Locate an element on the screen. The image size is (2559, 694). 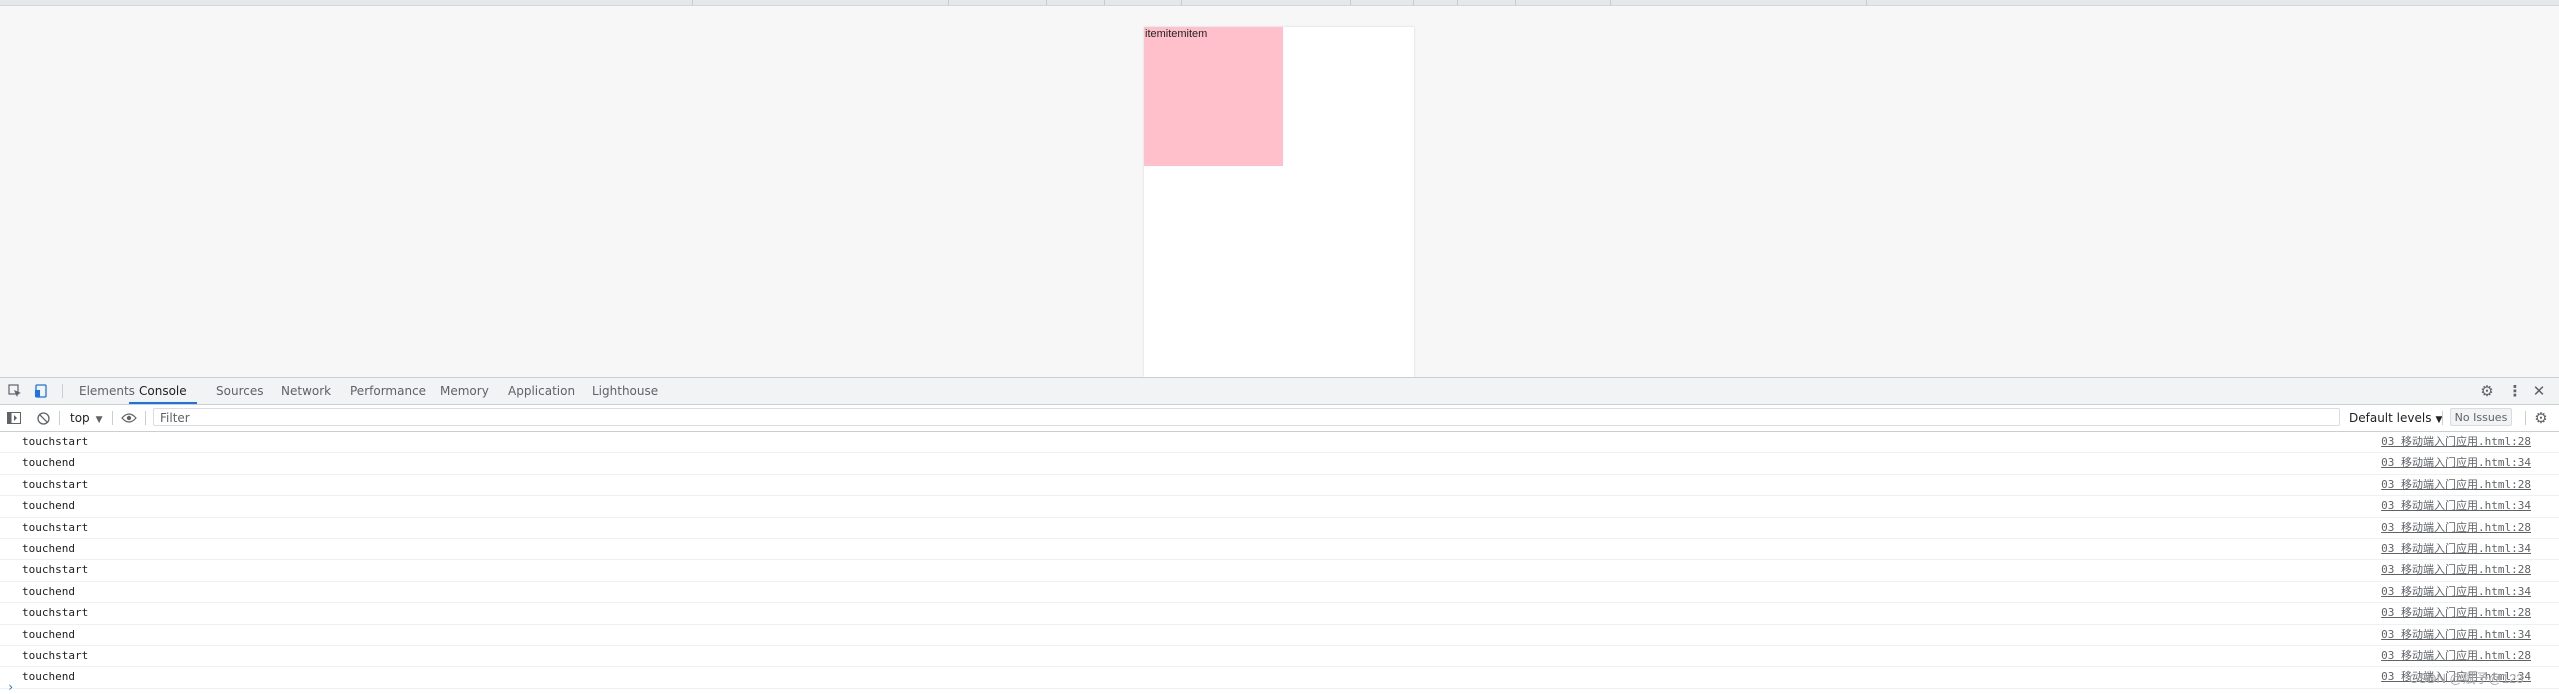
console-settings-gear-icon: ⚙ is located at coordinates (2541, 418).